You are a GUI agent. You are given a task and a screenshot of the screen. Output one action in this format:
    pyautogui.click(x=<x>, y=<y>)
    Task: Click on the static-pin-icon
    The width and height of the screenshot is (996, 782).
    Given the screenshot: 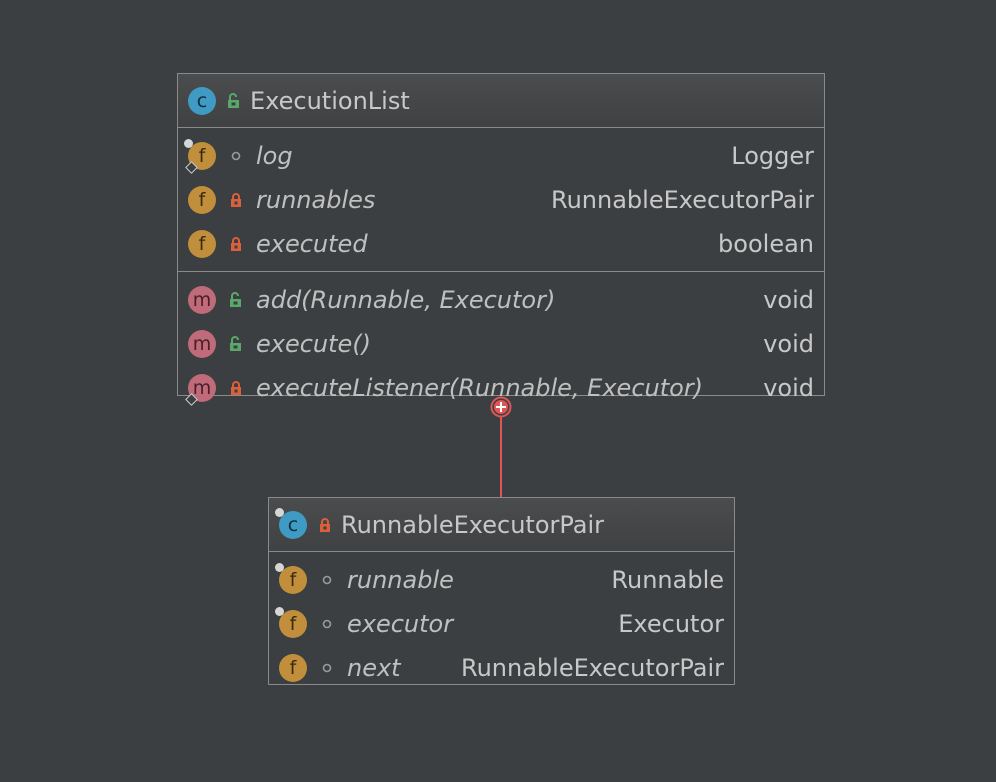 What is the action you would take?
    pyautogui.click(x=279, y=512)
    